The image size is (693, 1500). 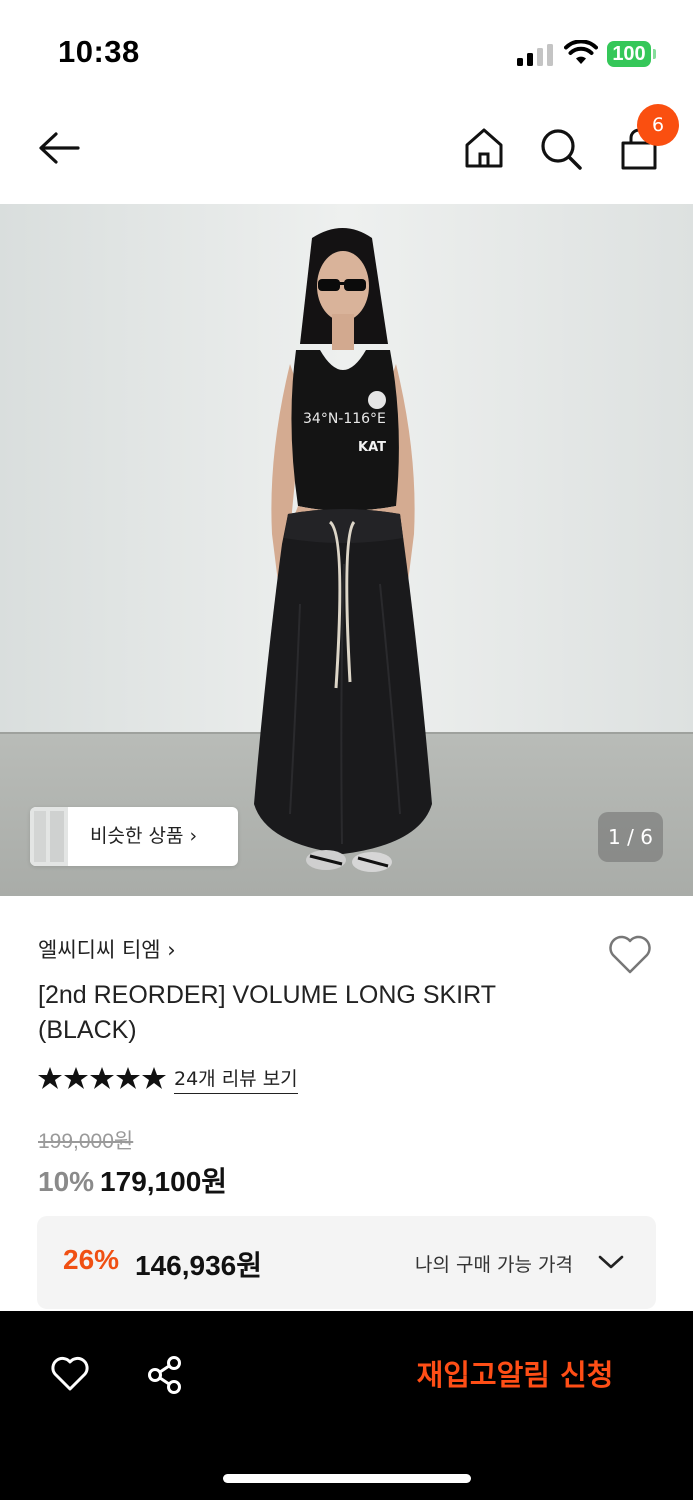 I want to click on home-indicator, so click(x=347, y=1478).